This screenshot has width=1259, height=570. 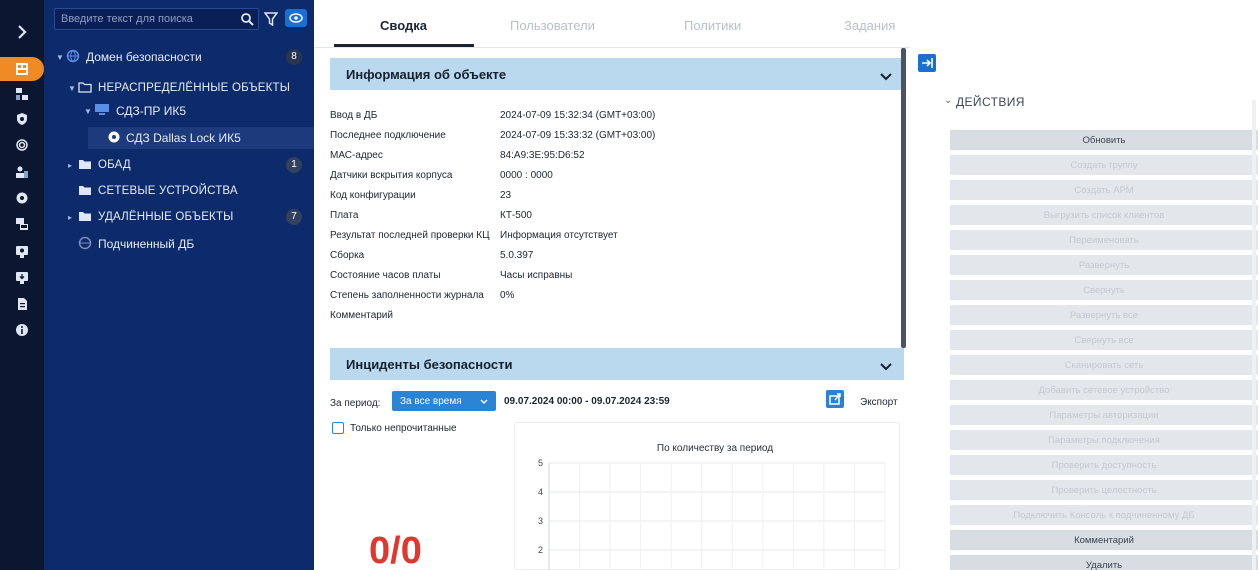 I want to click on action-button: Свернуть, so click(x=1104, y=290).